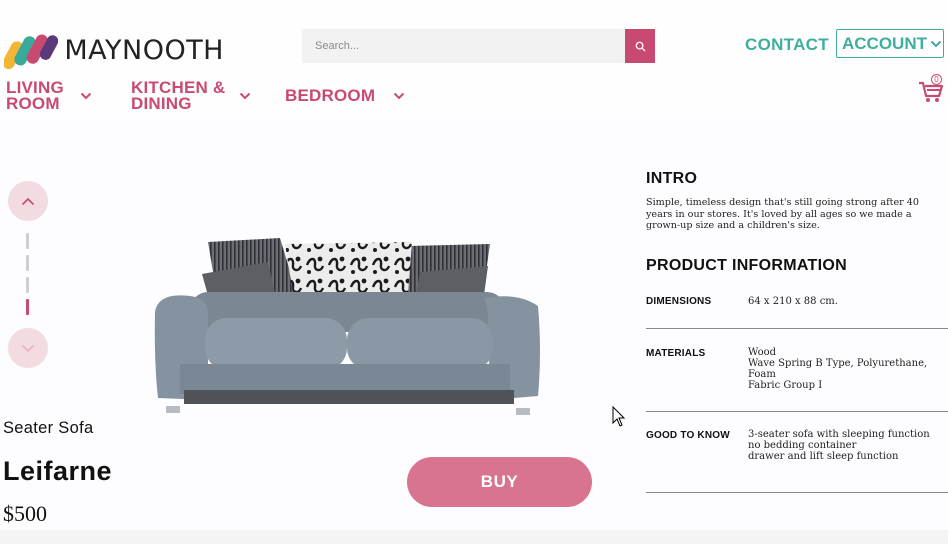 The height and width of the screenshot is (544, 948). What do you see at coordinates (330, 95) in the screenshot?
I see `nav-label-bedroom: BEDROOM` at bounding box center [330, 95].